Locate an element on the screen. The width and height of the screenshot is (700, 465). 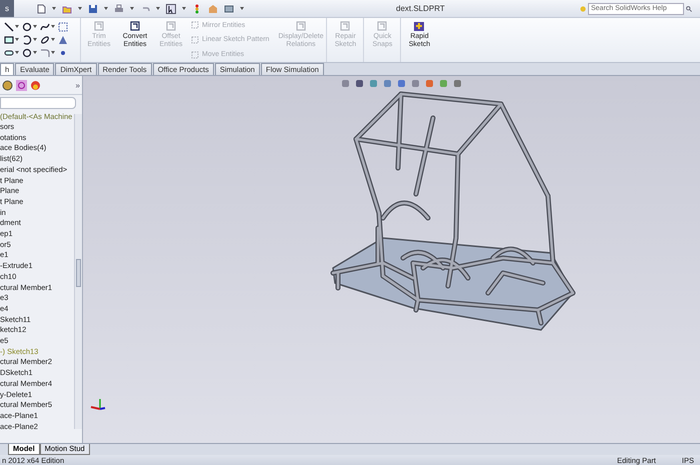
new-document-icon is located at coordinates (41, 9).